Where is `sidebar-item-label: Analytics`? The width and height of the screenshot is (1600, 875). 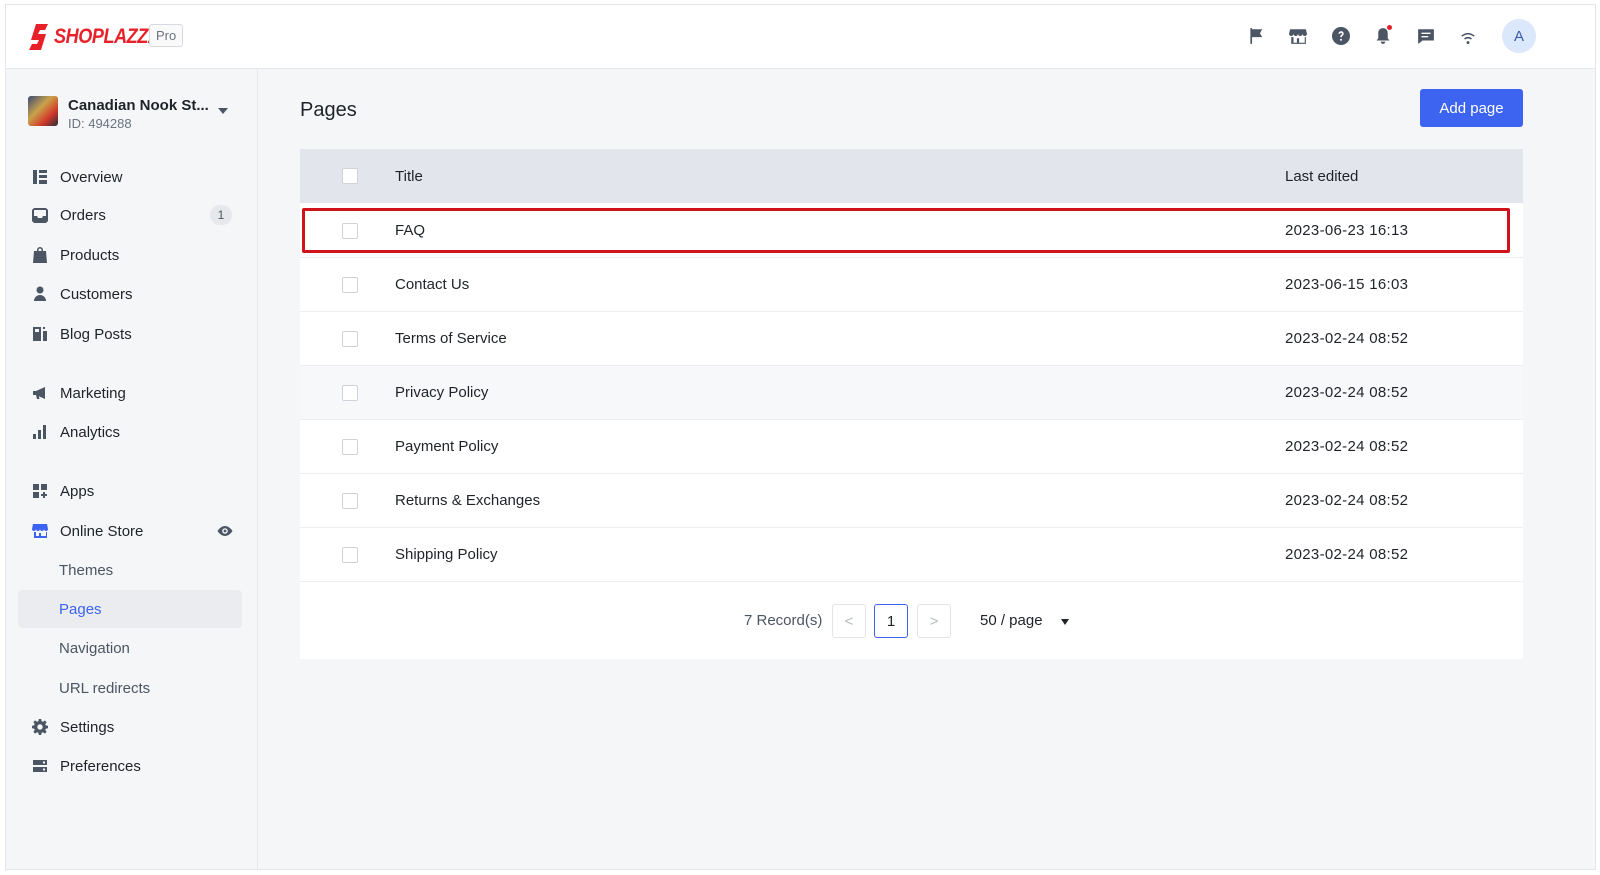
sidebar-item-label: Analytics is located at coordinates (90, 432).